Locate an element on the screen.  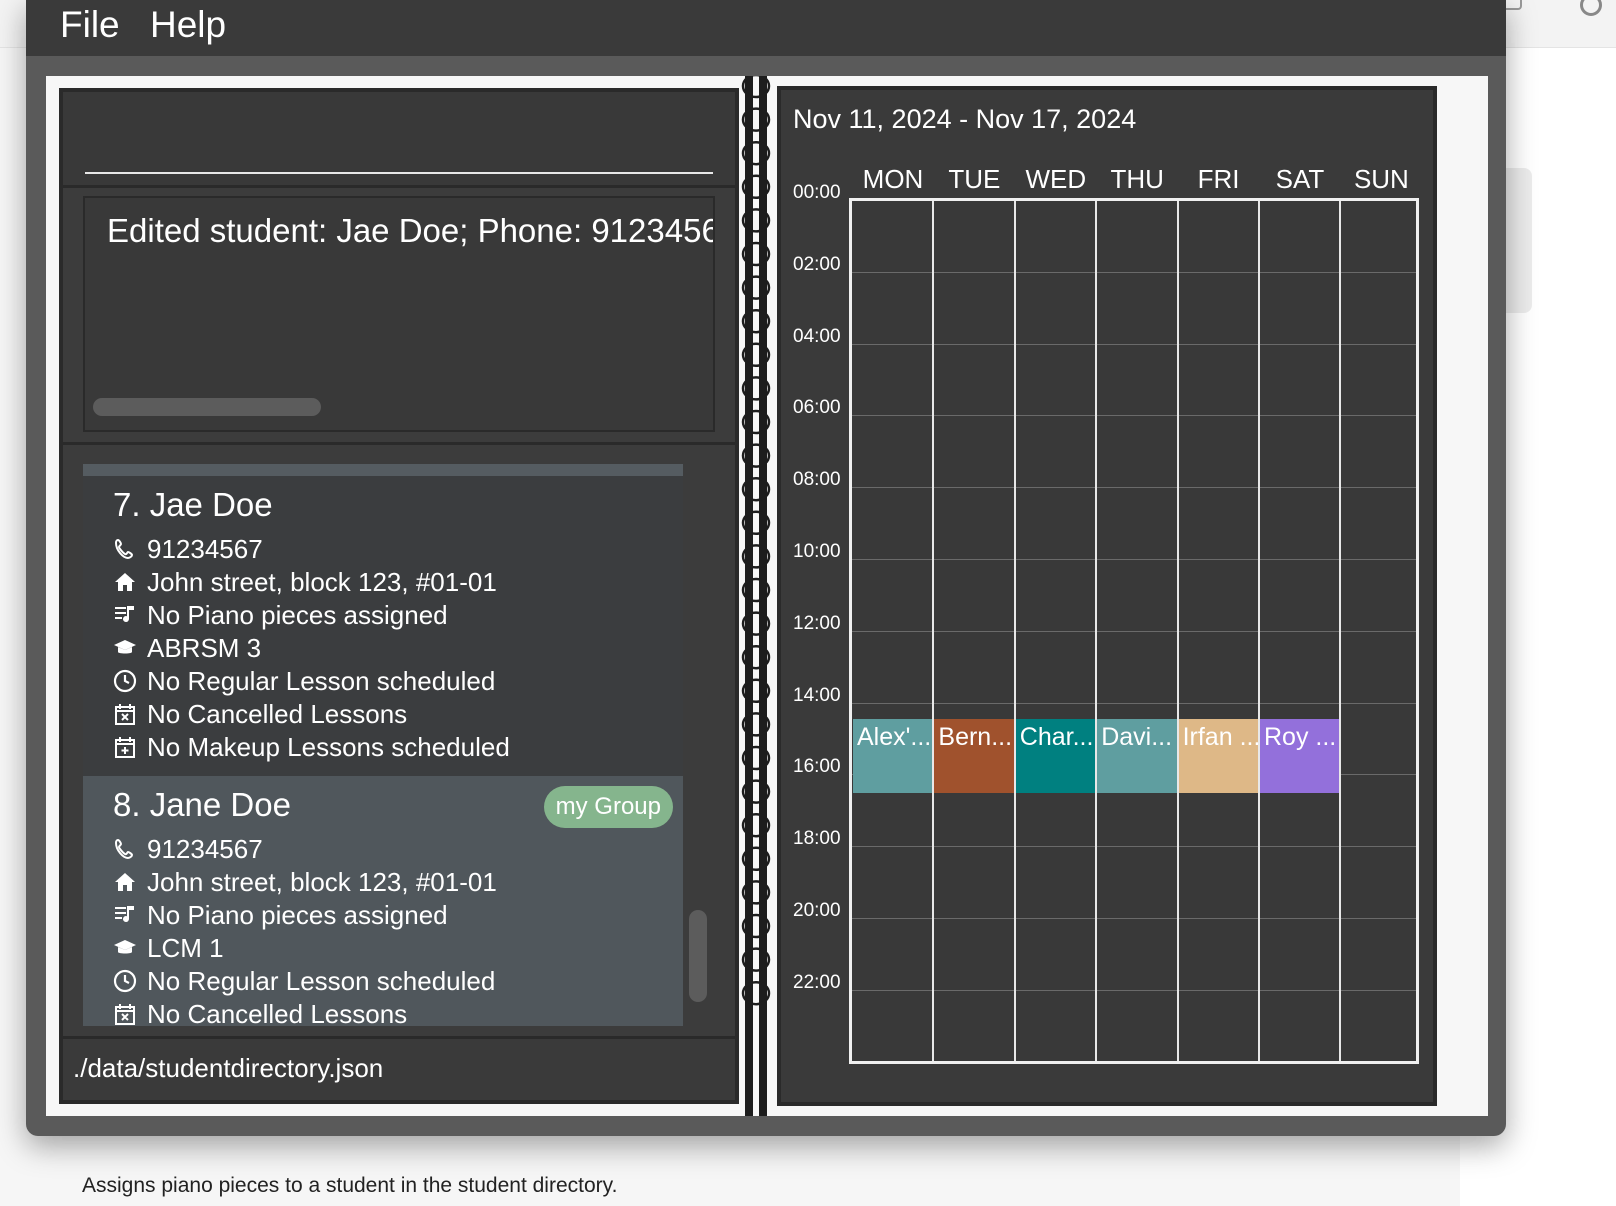
address-text: John street, block 123, #01-01 is located at coordinates (322, 881).